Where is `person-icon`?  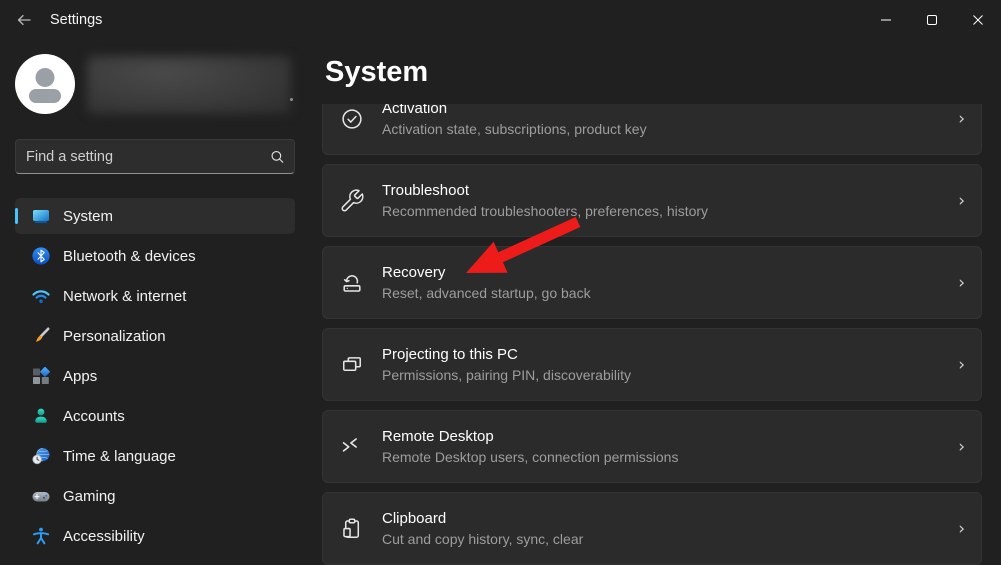 person-icon is located at coordinates (45, 85).